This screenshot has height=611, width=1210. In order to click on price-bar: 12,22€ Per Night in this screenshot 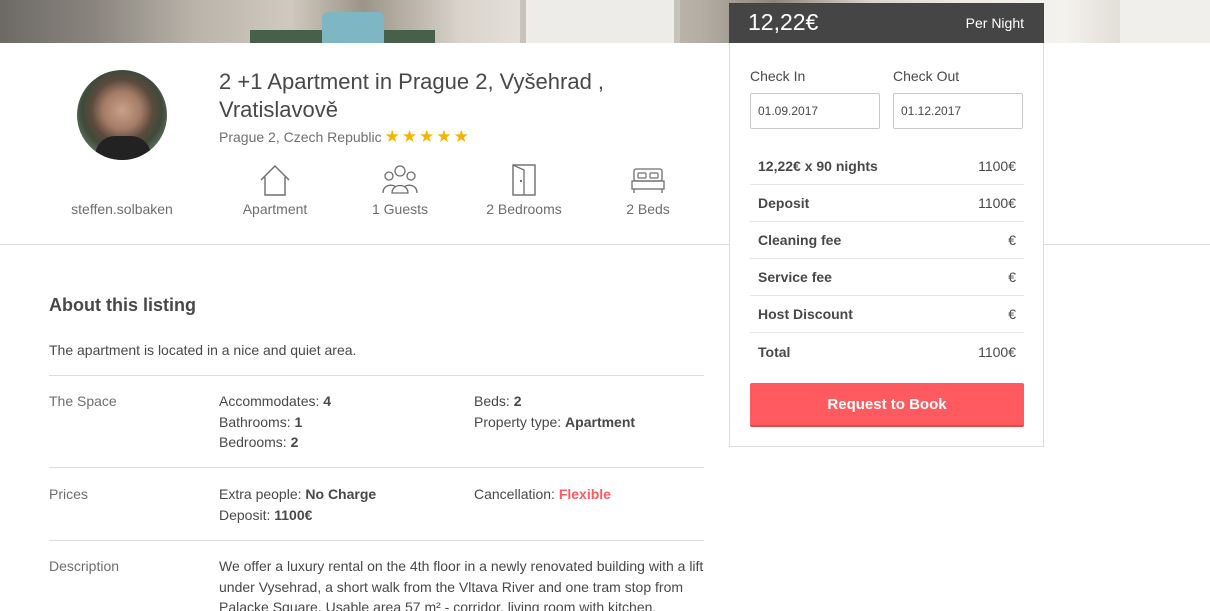, I will do `click(886, 23)`.